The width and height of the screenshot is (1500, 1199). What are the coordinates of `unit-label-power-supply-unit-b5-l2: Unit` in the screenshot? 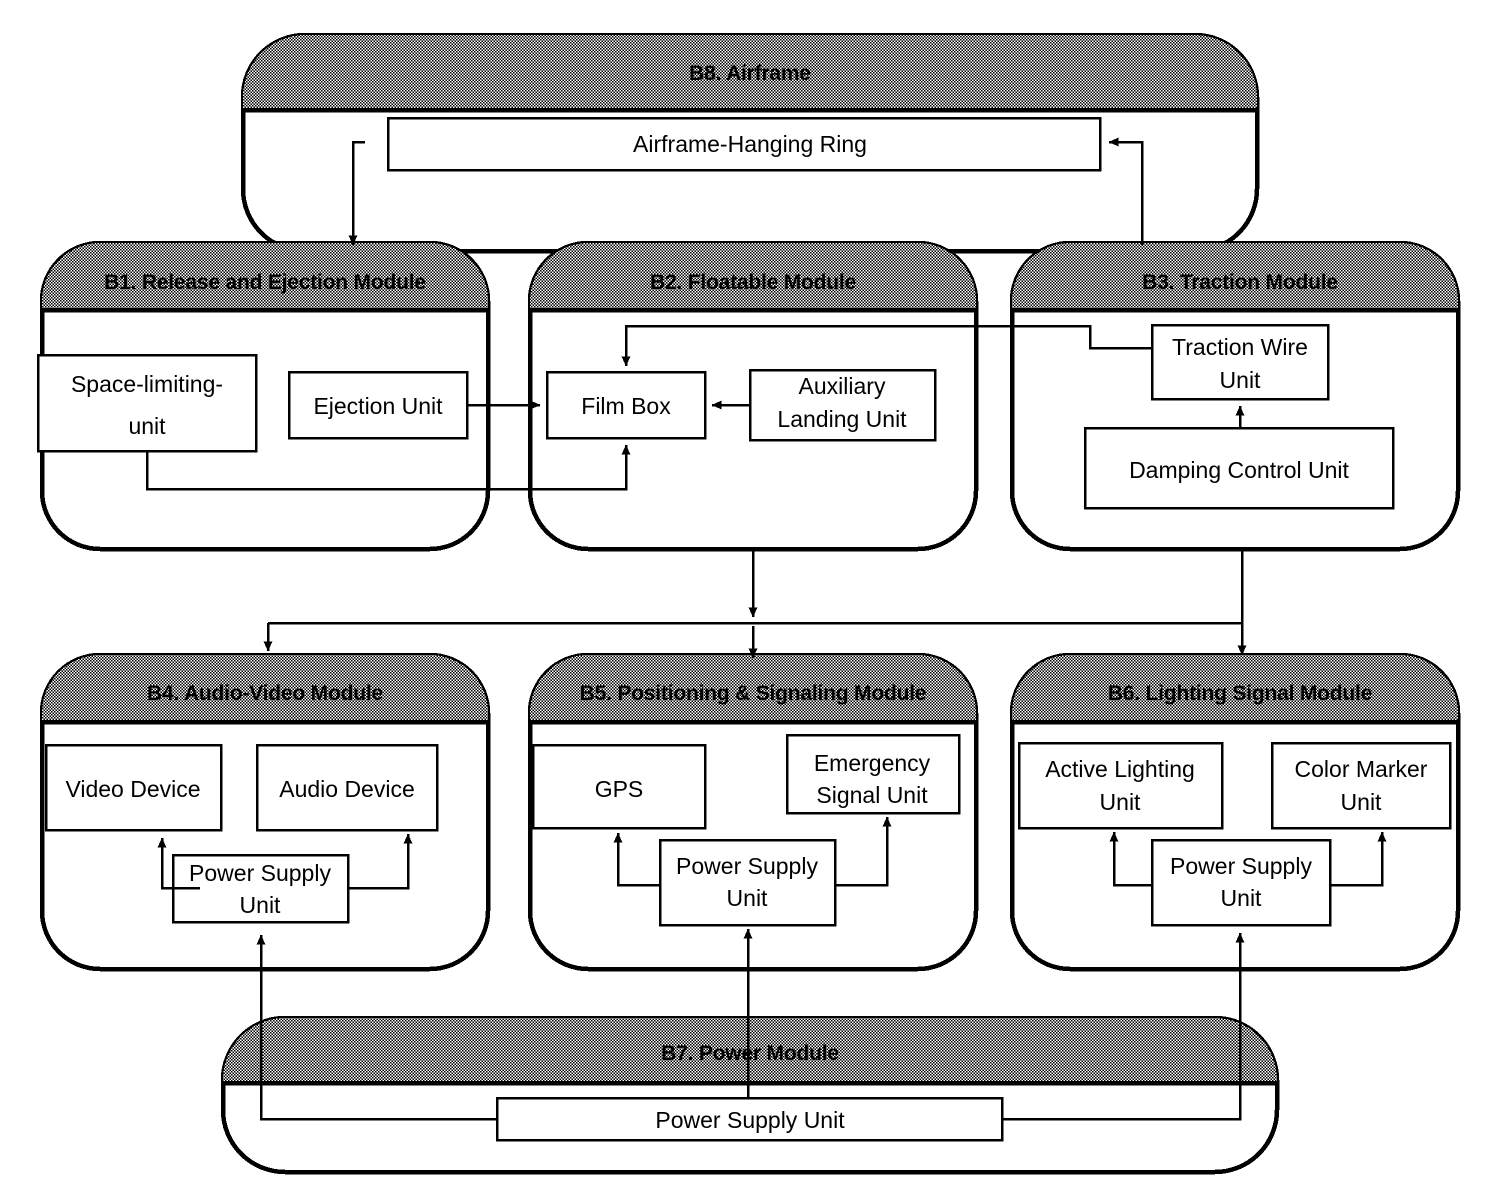 It's located at (748, 898).